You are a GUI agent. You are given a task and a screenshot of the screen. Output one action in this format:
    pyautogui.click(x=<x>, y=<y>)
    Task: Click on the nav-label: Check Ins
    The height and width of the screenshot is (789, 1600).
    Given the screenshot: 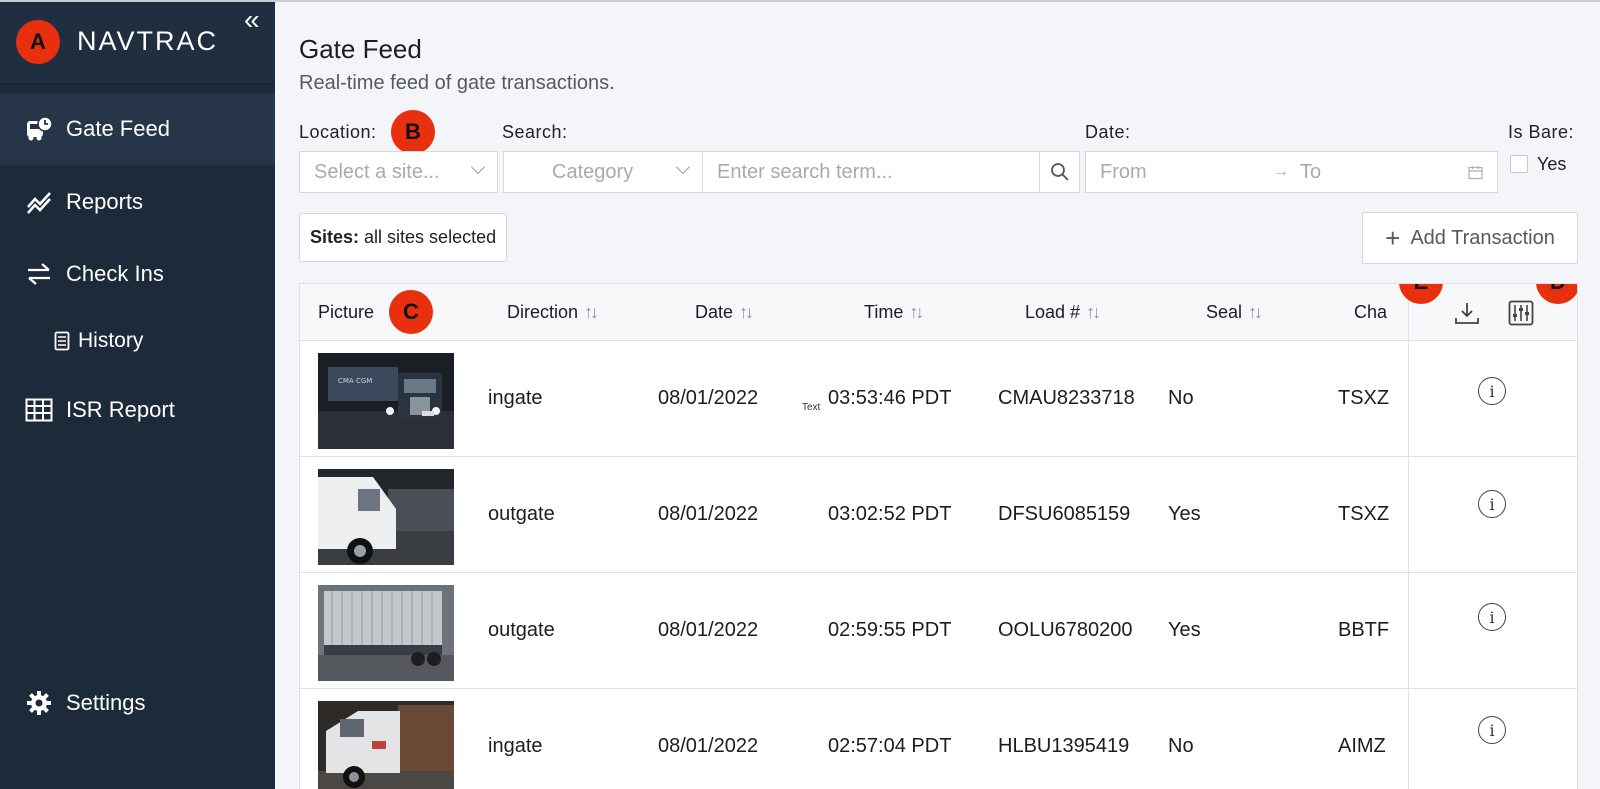 What is the action you would take?
    pyautogui.click(x=115, y=273)
    